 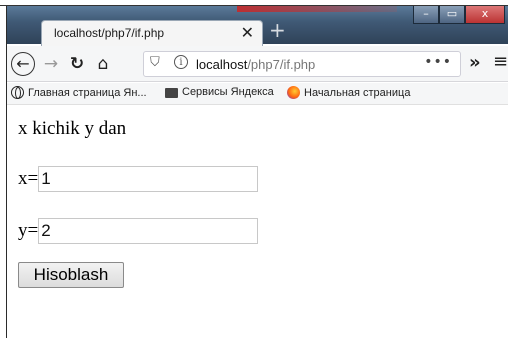 What do you see at coordinates (452, 15) in the screenshot?
I see `maximize-button: ▭` at bounding box center [452, 15].